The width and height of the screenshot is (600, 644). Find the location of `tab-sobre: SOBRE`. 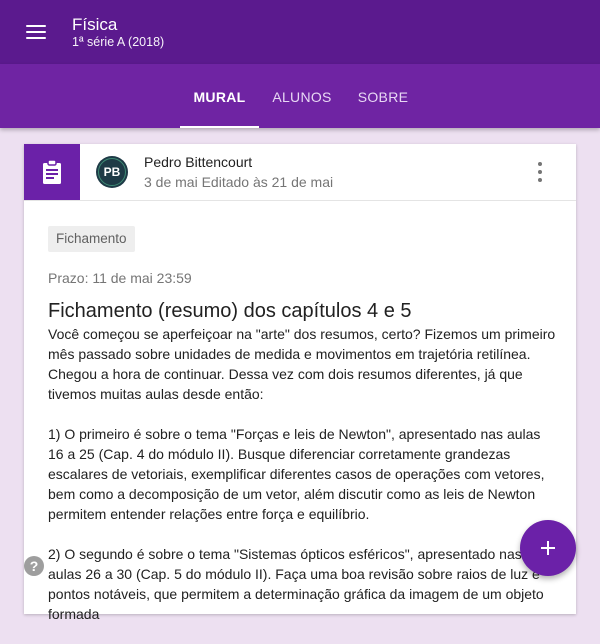

tab-sobre: SOBRE is located at coordinates (383, 96).